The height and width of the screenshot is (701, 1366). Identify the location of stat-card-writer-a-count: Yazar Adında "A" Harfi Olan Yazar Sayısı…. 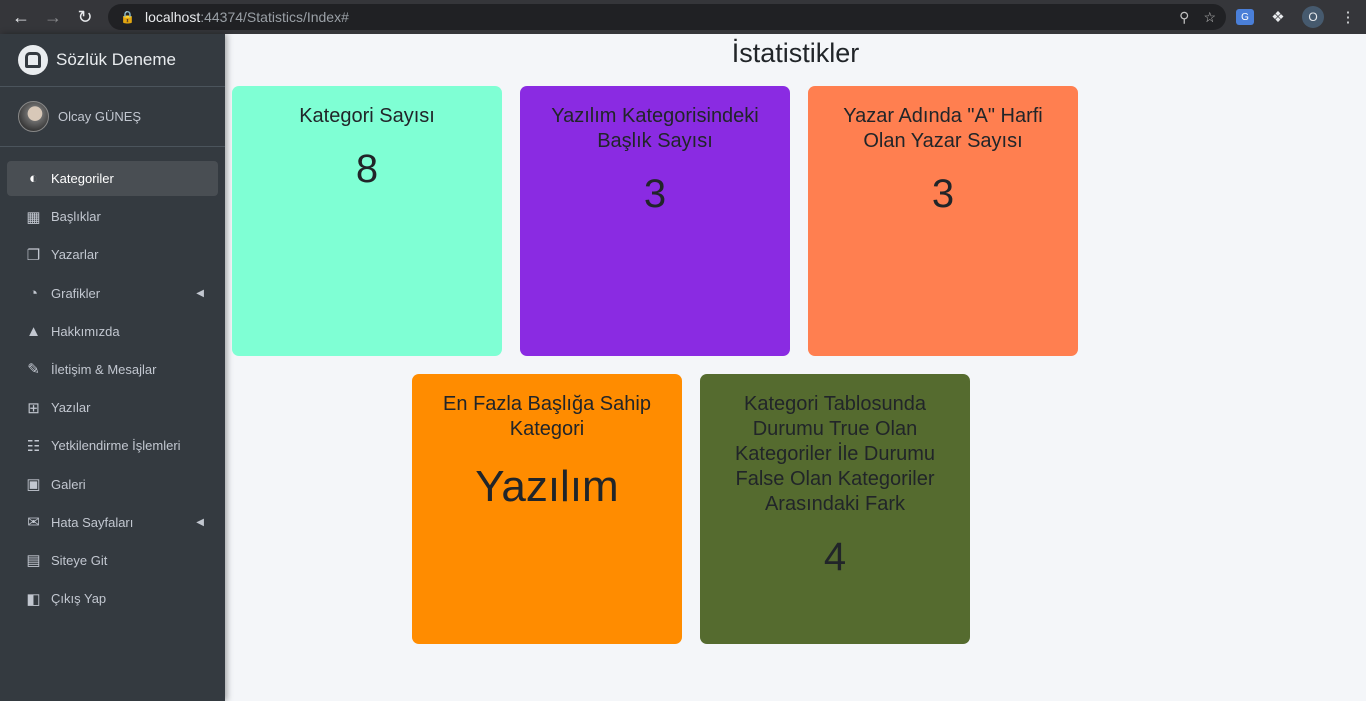
(943, 221).